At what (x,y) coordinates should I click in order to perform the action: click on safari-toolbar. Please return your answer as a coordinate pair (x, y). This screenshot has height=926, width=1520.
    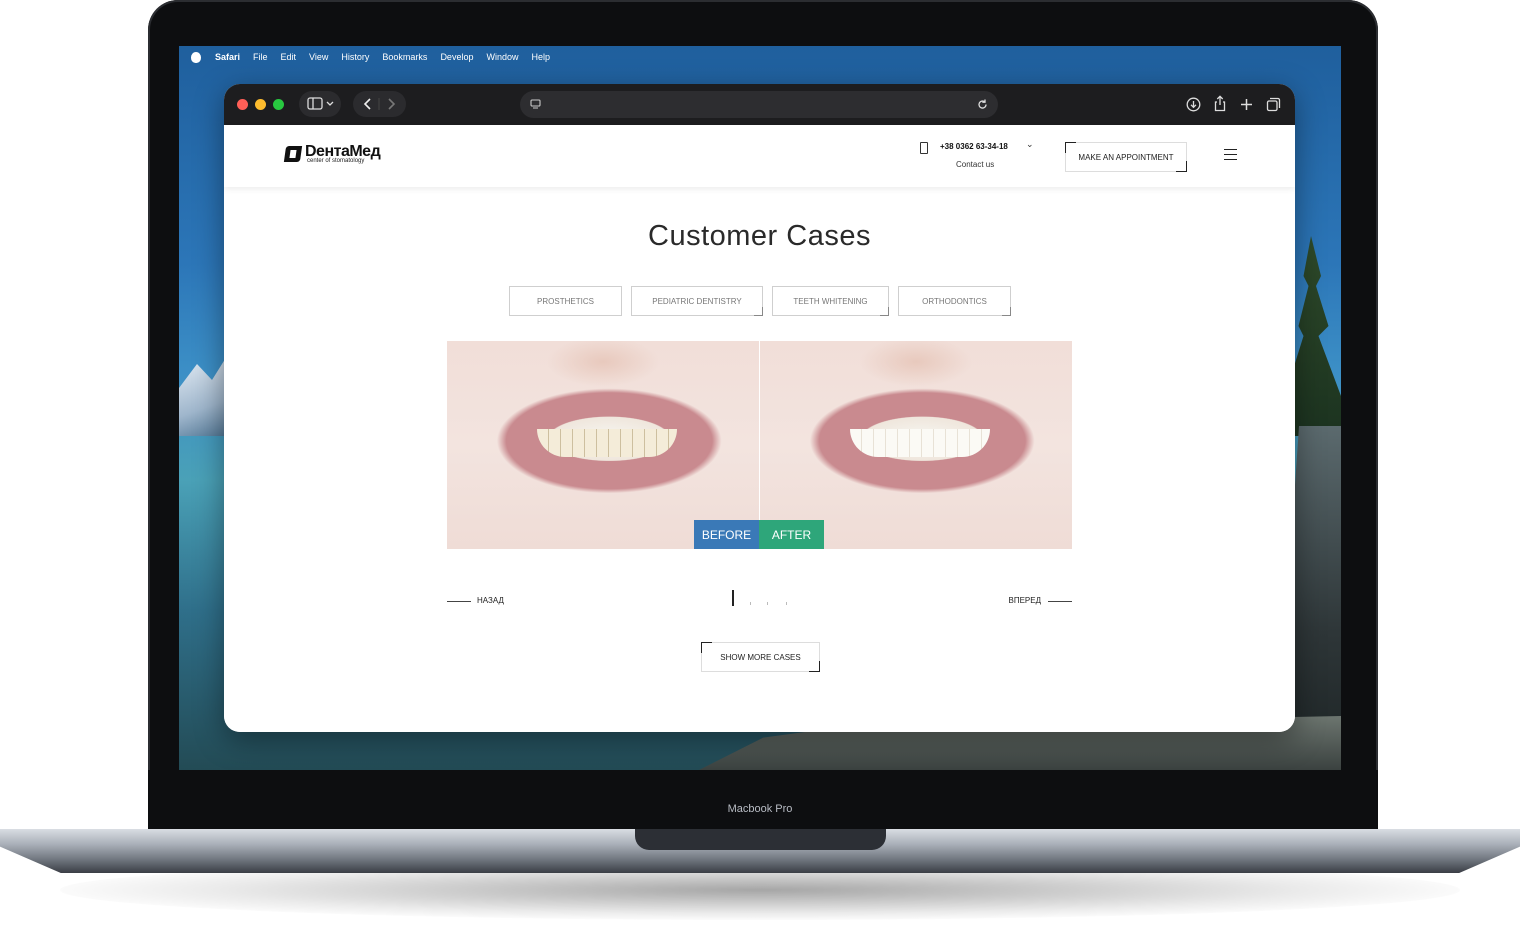
    Looking at the image, I should click on (759, 104).